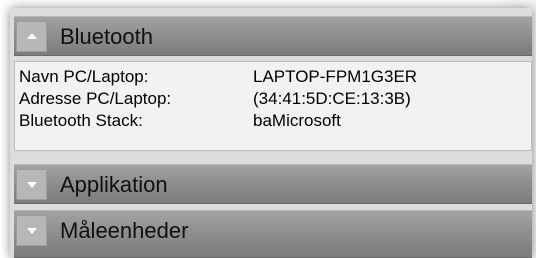  What do you see at coordinates (84, 76) in the screenshot?
I see `detail-key: Navn PC/Laptop:` at bounding box center [84, 76].